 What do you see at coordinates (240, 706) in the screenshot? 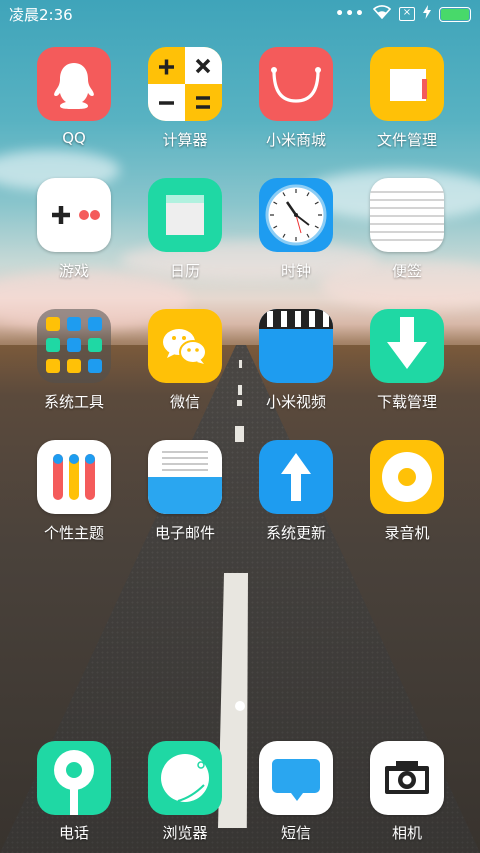
I see `page-indicator-dot` at bounding box center [240, 706].